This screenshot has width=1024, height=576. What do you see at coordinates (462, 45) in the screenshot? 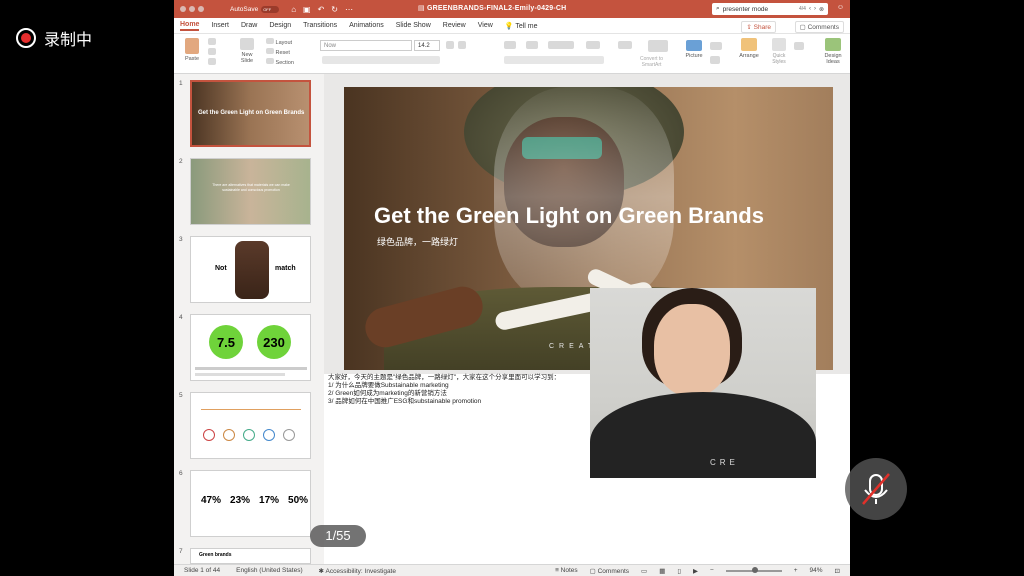
I see `shrink-font-icon` at bounding box center [462, 45].